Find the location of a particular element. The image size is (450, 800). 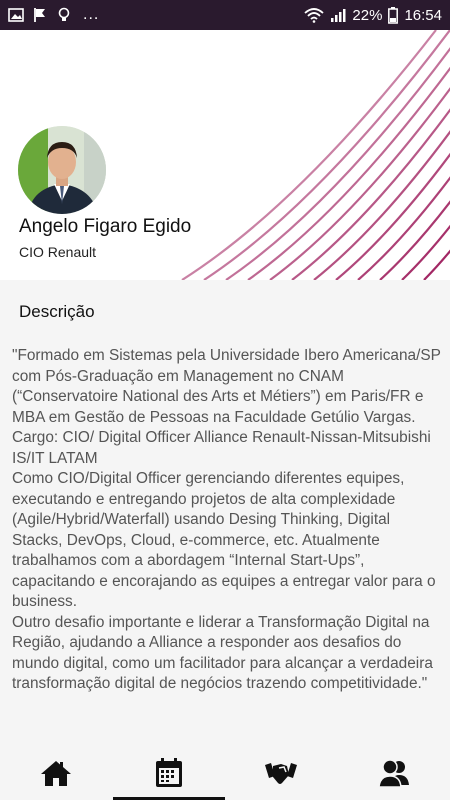

status-right: 22% 16:54 is located at coordinates (373, 15).